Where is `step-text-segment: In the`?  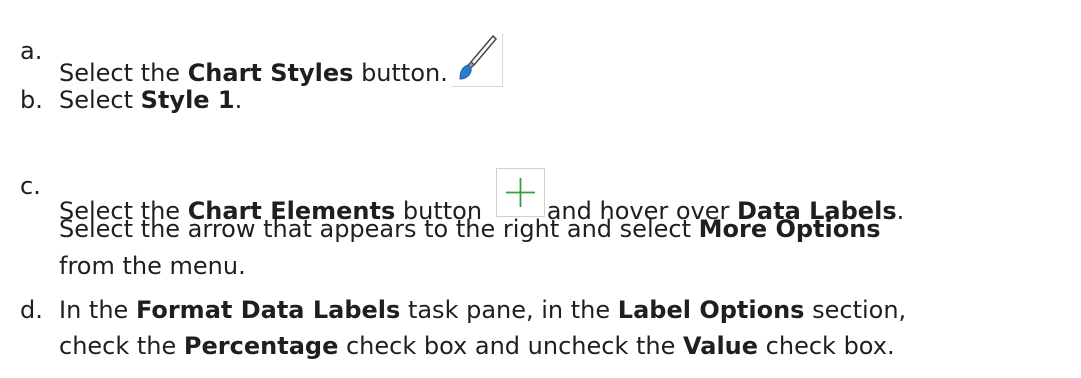 step-text-segment: In the is located at coordinates (97, 310).